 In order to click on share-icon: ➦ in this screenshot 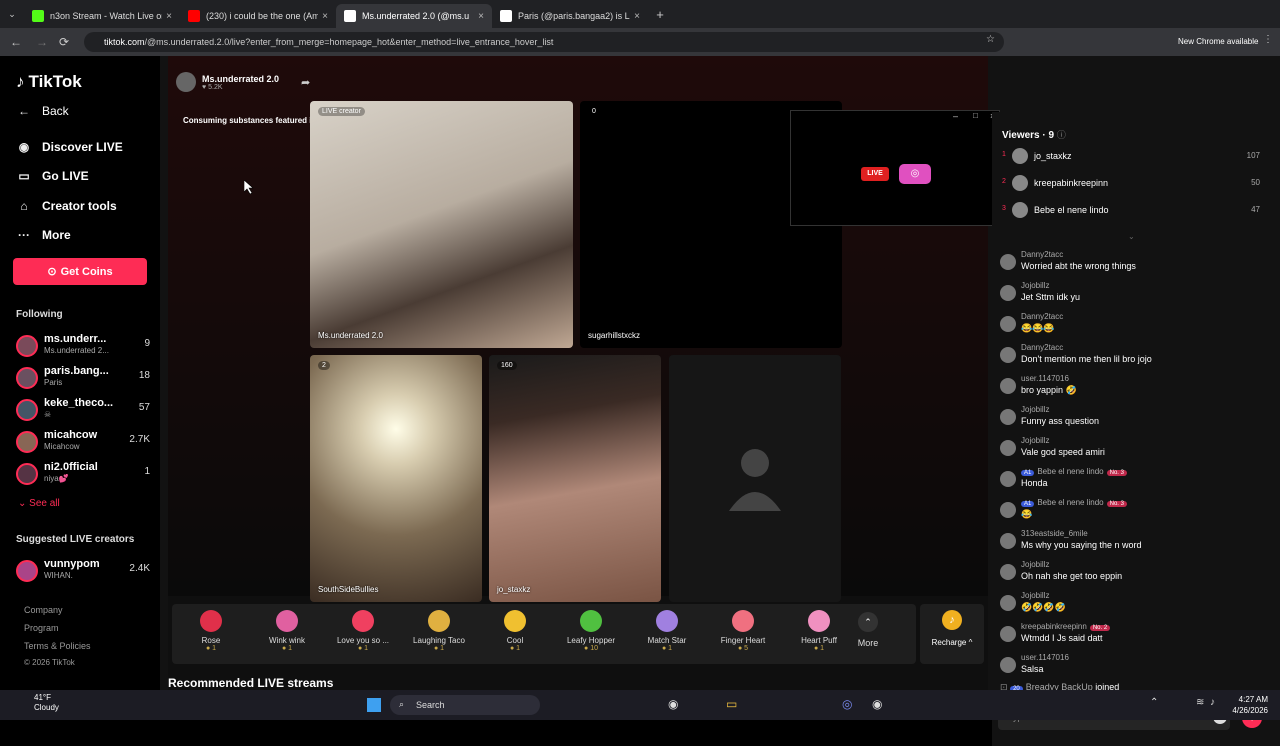, I will do `click(305, 82)`.